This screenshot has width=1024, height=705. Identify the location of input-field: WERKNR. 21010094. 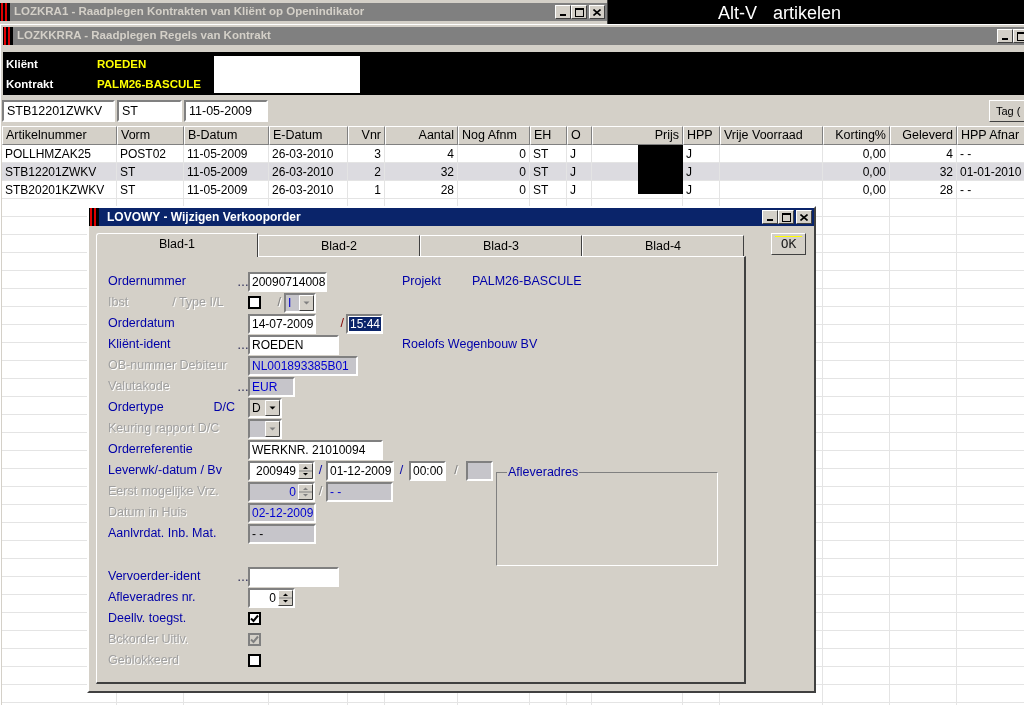
(315, 449).